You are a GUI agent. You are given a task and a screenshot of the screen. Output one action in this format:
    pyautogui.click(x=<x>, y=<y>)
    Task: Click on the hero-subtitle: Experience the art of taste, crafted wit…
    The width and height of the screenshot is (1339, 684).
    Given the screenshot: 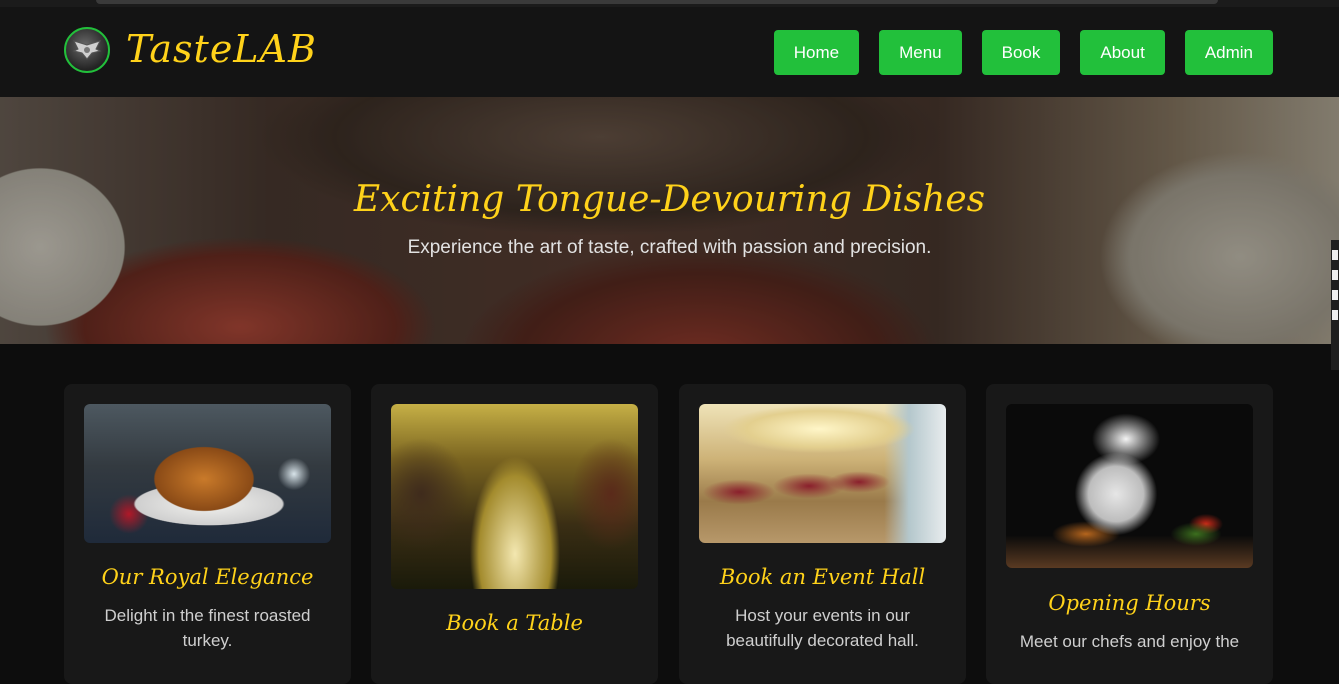 What is the action you would take?
    pyautogui.click(x=669, y=247)
    